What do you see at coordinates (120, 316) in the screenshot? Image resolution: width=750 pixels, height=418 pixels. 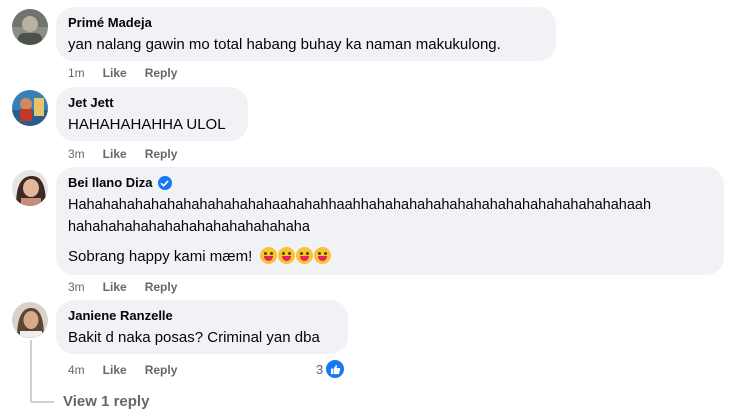 I see `comment-author: Janiene Ranzelle` at bounding box center [120, 316].